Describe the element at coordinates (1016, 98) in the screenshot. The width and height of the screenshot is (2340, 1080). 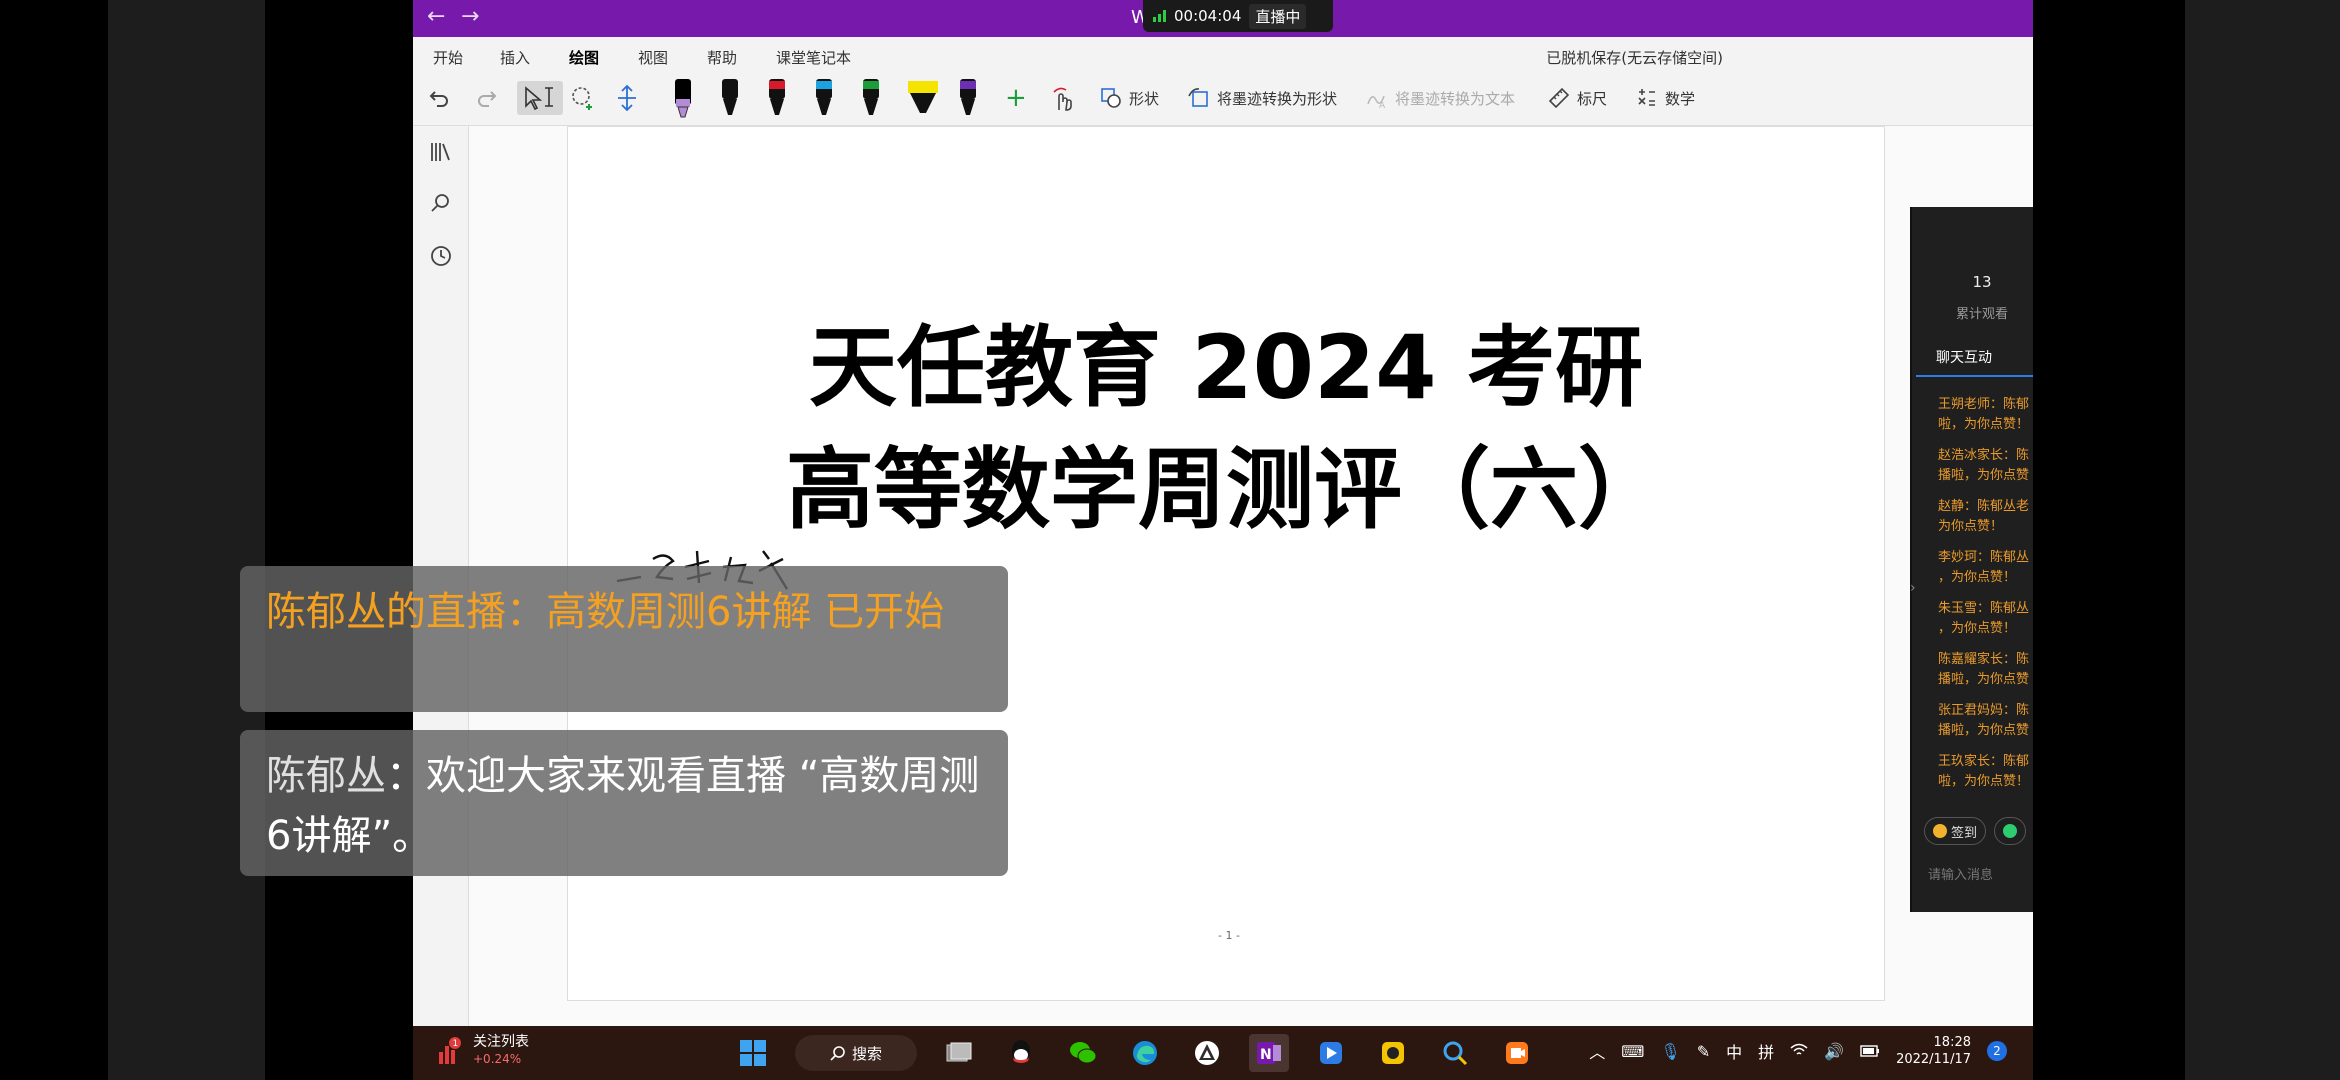
I see `add-pen-icon: +` at that location.